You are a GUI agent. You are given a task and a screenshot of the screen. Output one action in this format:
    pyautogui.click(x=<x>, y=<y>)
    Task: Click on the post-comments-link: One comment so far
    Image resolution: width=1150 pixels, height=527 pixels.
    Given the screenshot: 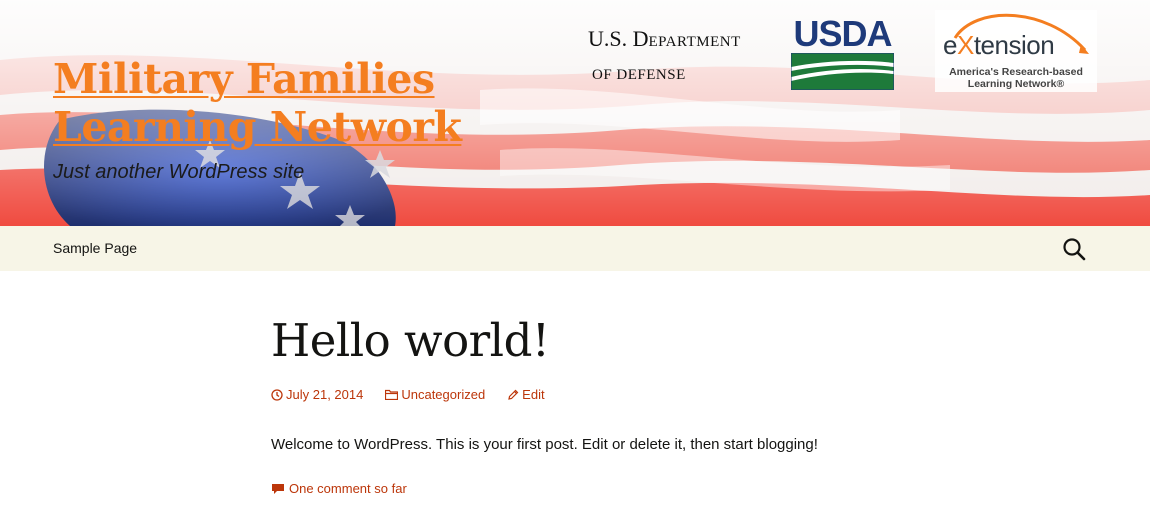 What is the action you would take?
    pyautogui.click(x=339, y=488)
    